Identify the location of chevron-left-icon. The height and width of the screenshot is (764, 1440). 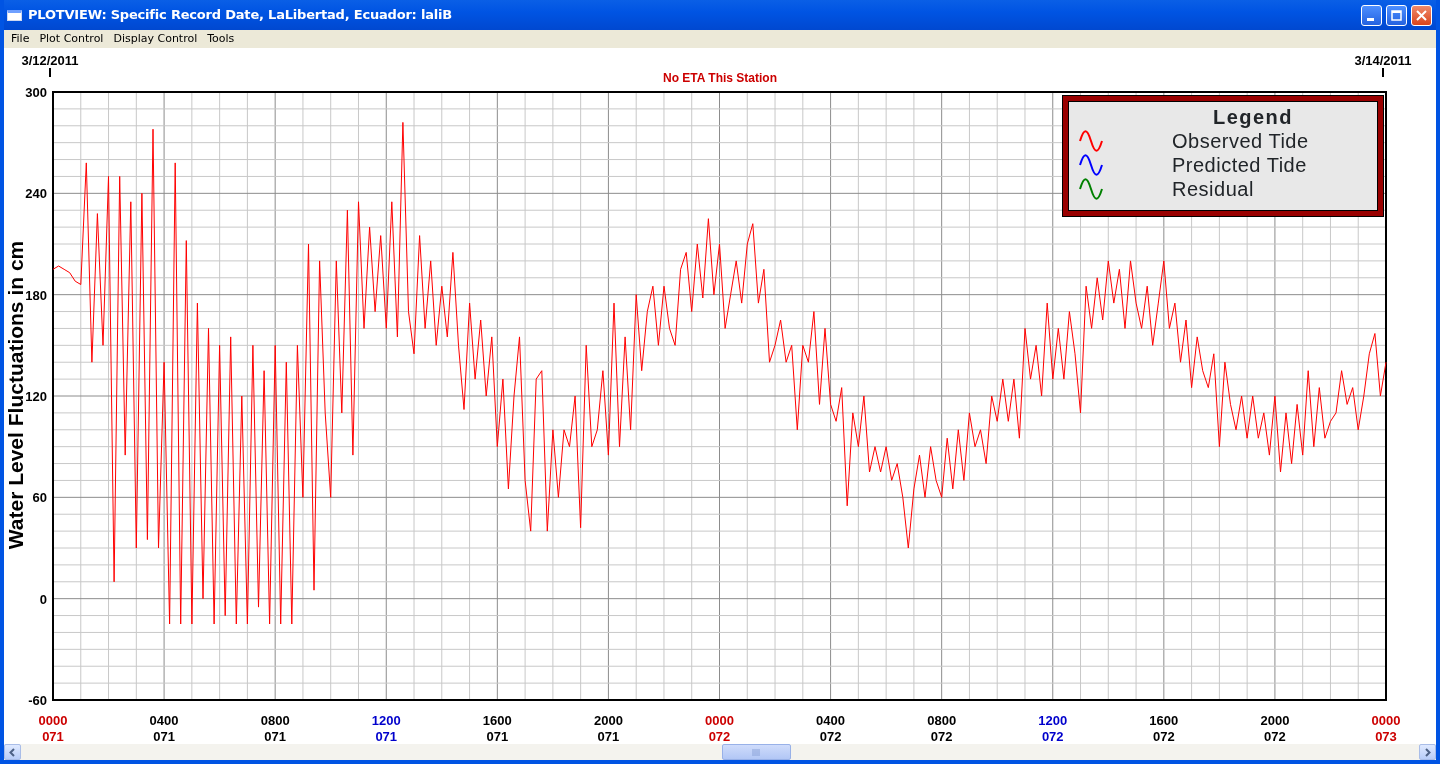
(12, 752).